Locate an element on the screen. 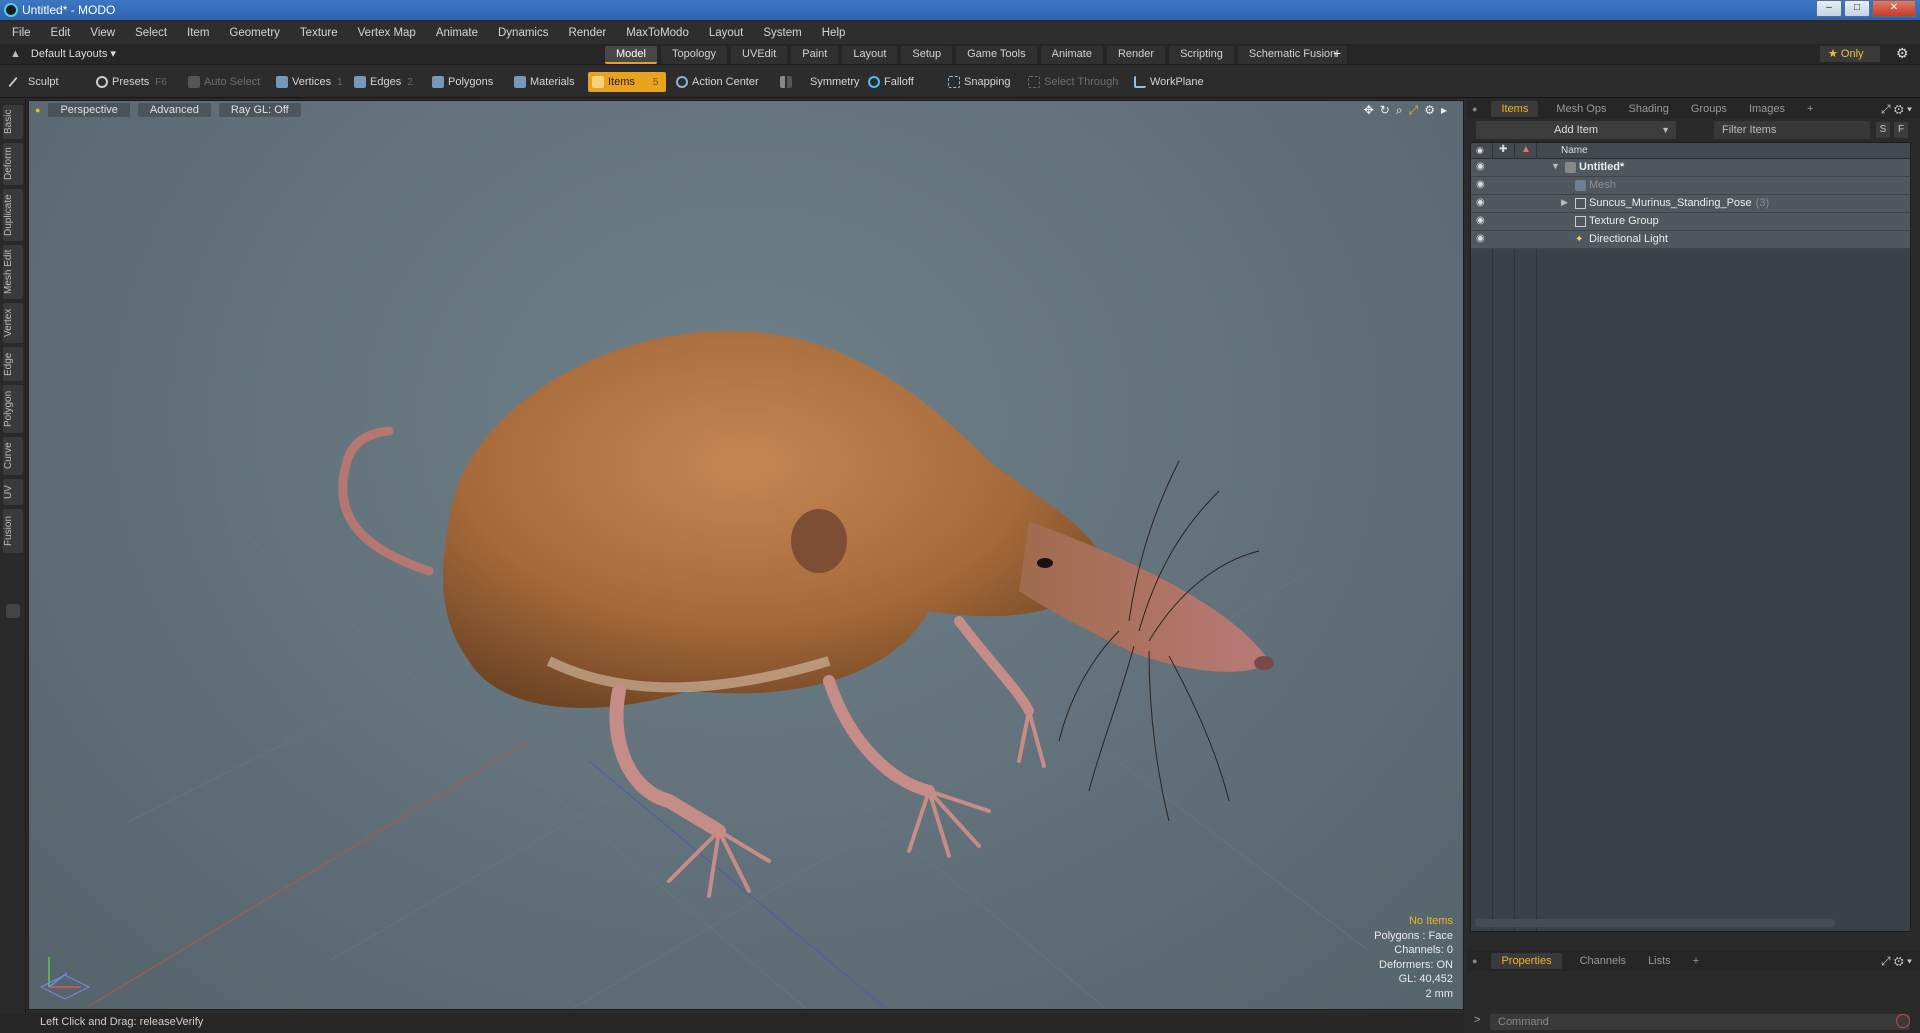  menu-render: Render is located at coordinates (587, 33).